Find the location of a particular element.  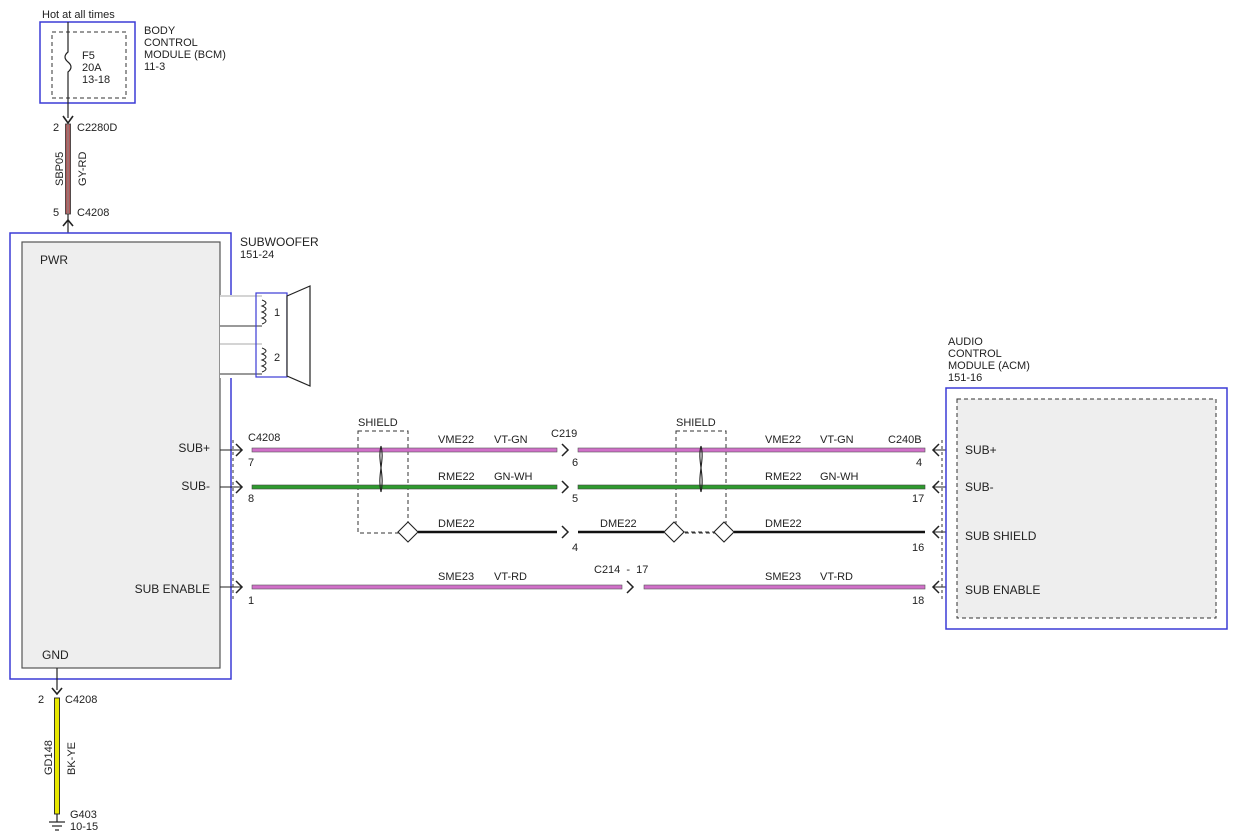

sme-left-pin: 1 is located at coordinates (251, 601).